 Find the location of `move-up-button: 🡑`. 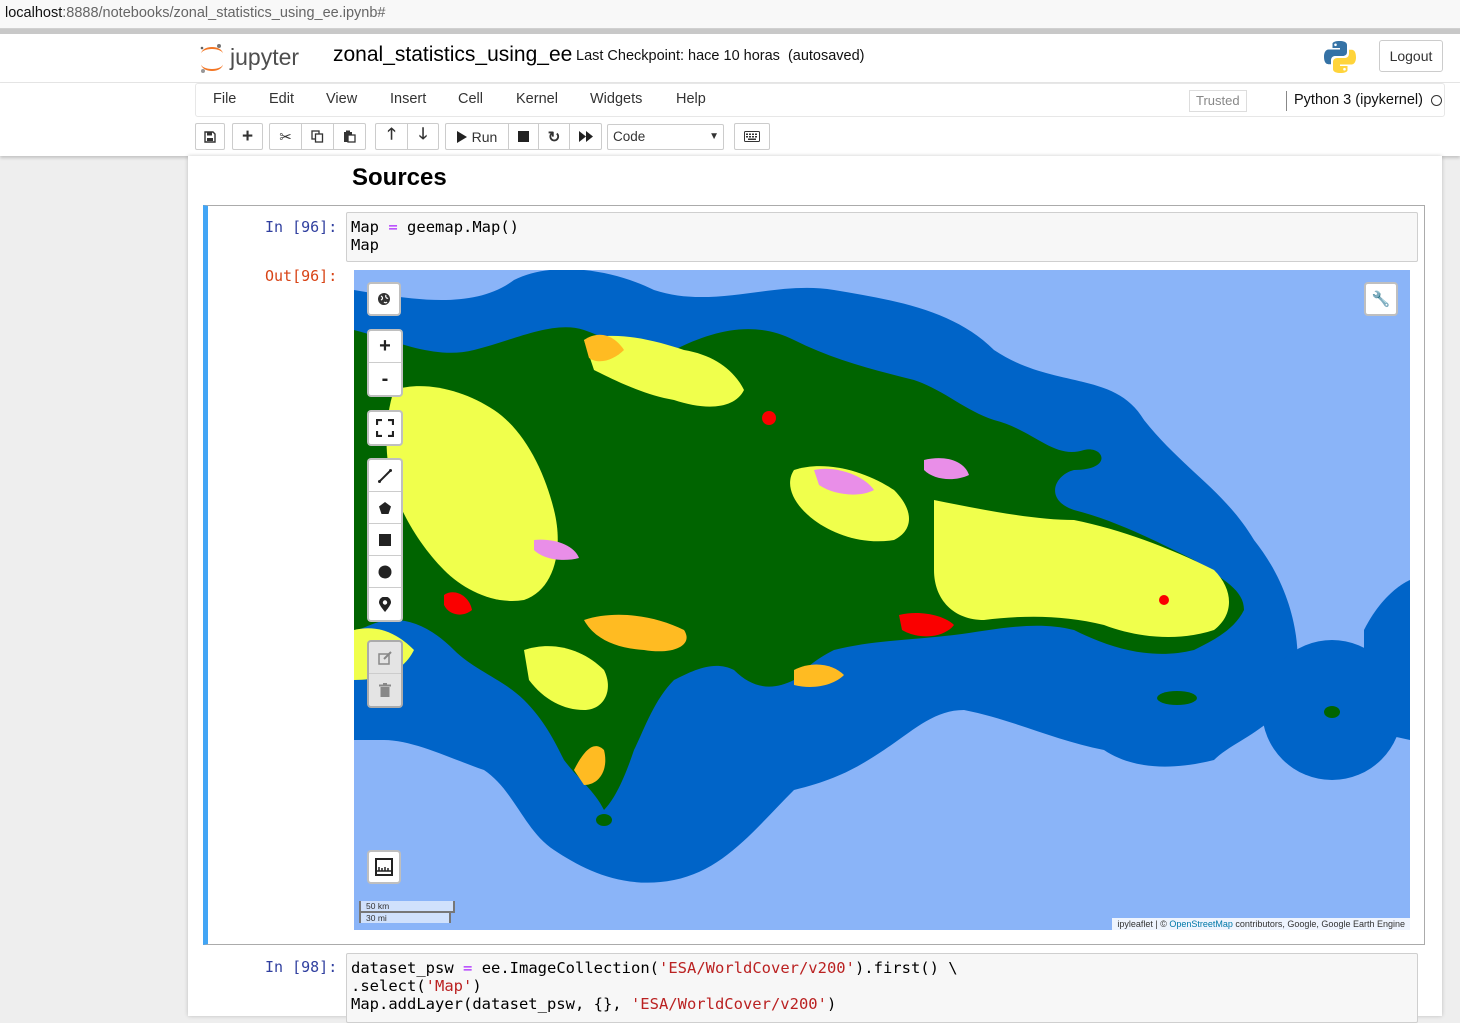

move-up-button: 🡑 is located at coordinates (391, 136).